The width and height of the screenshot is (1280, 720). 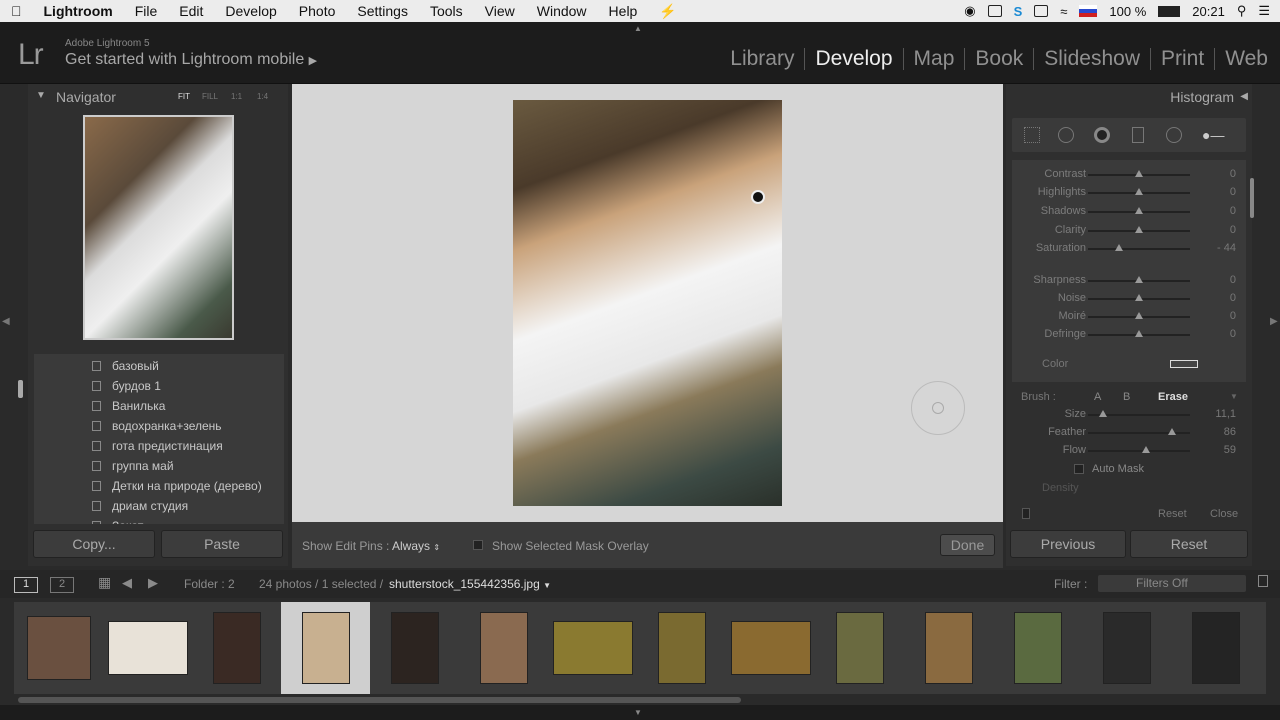 What do you see at coordinates (935, 59) in the screenshot?
I see `module-map: Map` at bounding box center [935, 59].